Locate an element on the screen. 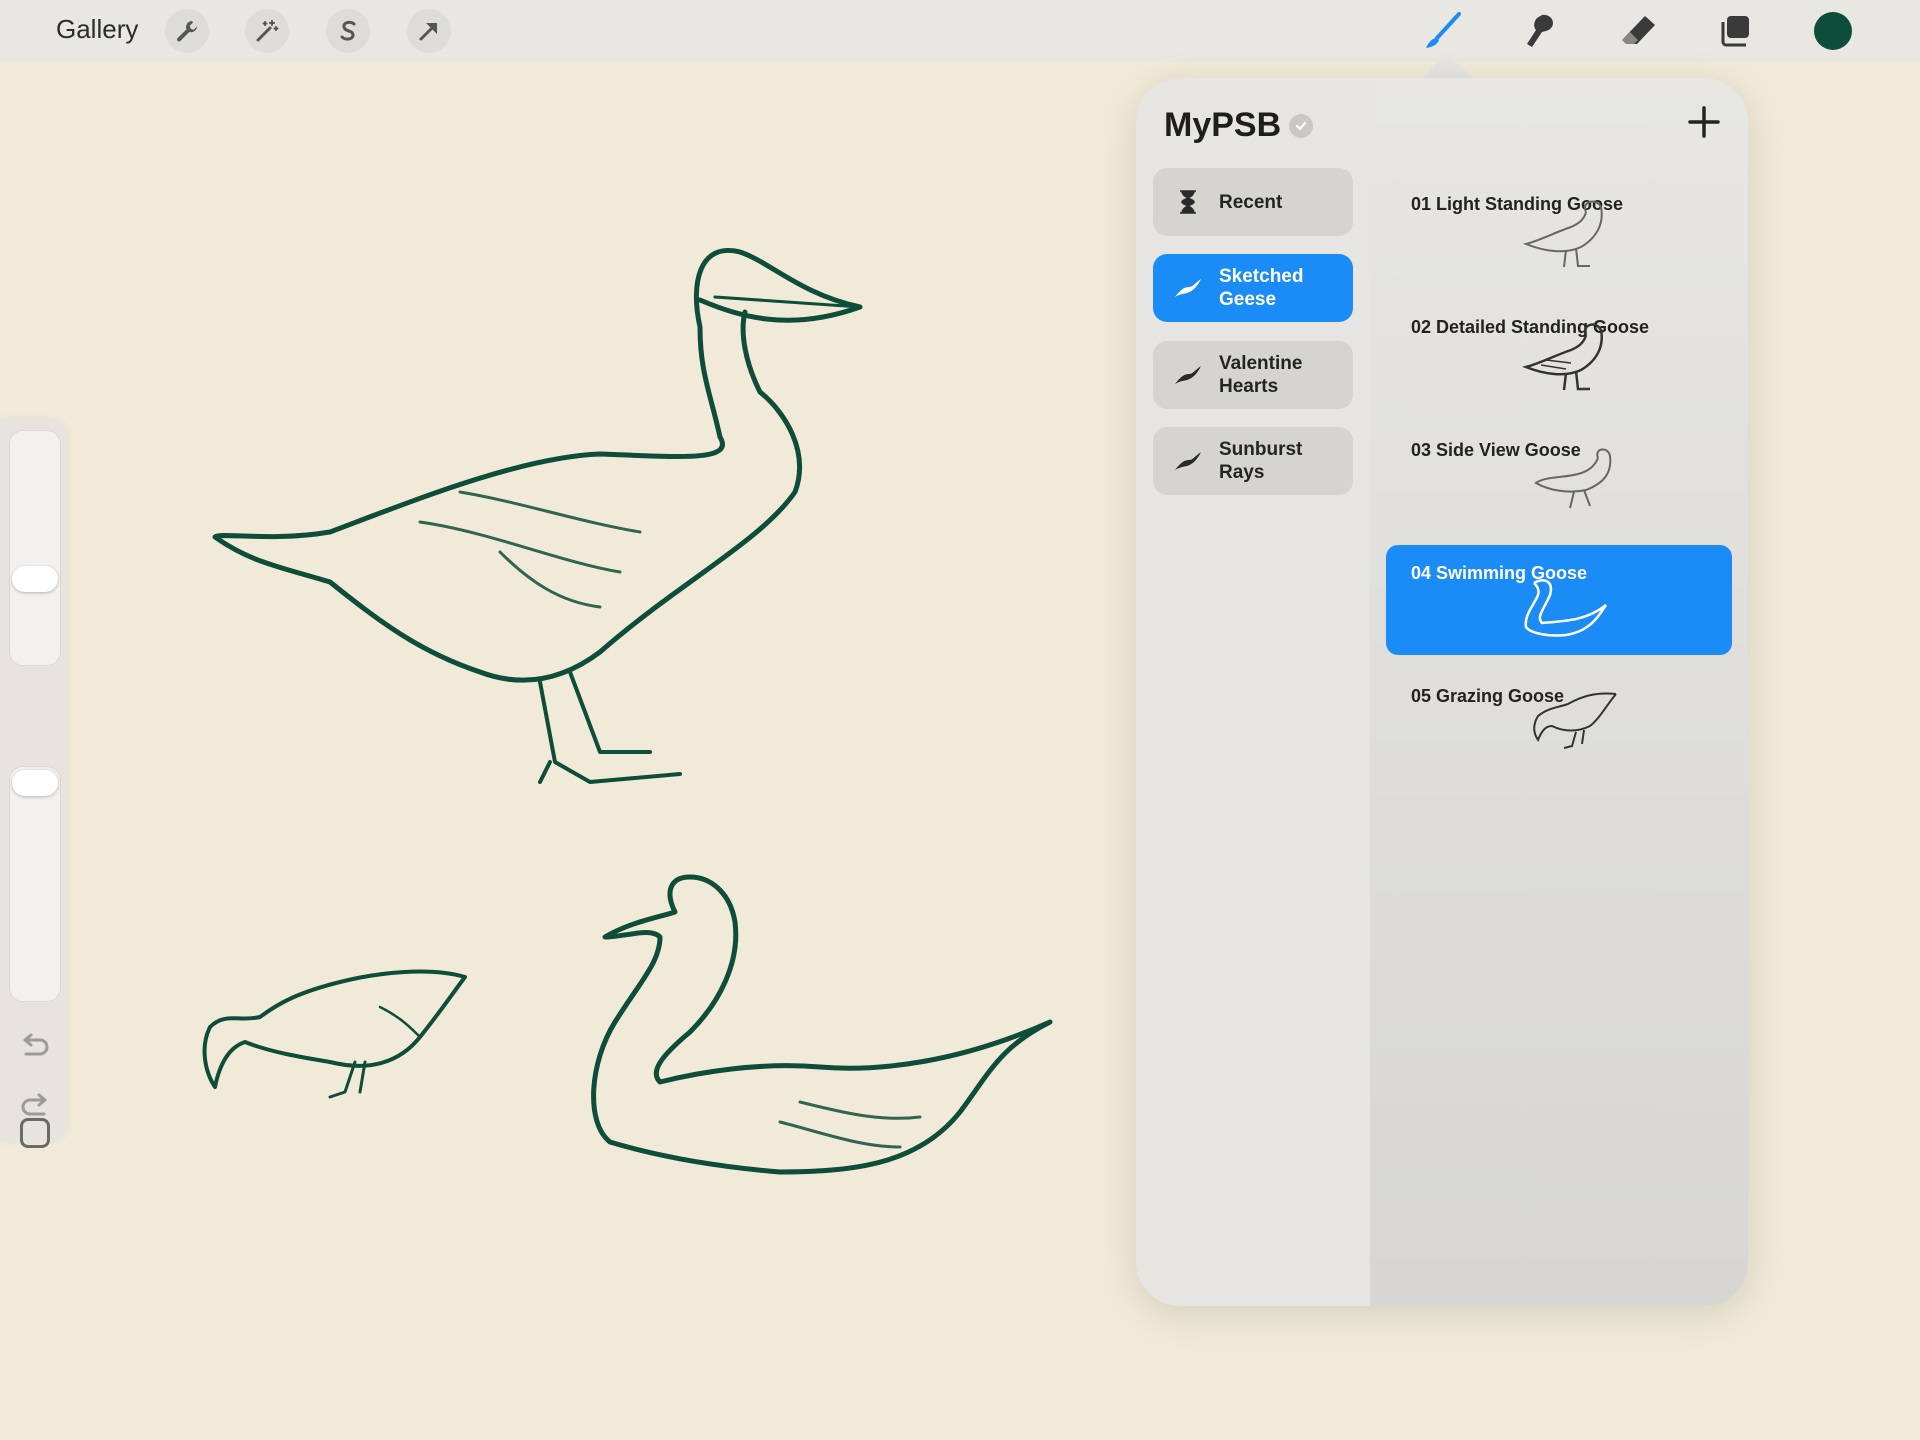 Image resolution: width=1920 pixels, height=1440 pixels. layers-icon is located at coordinates (1735, 31).